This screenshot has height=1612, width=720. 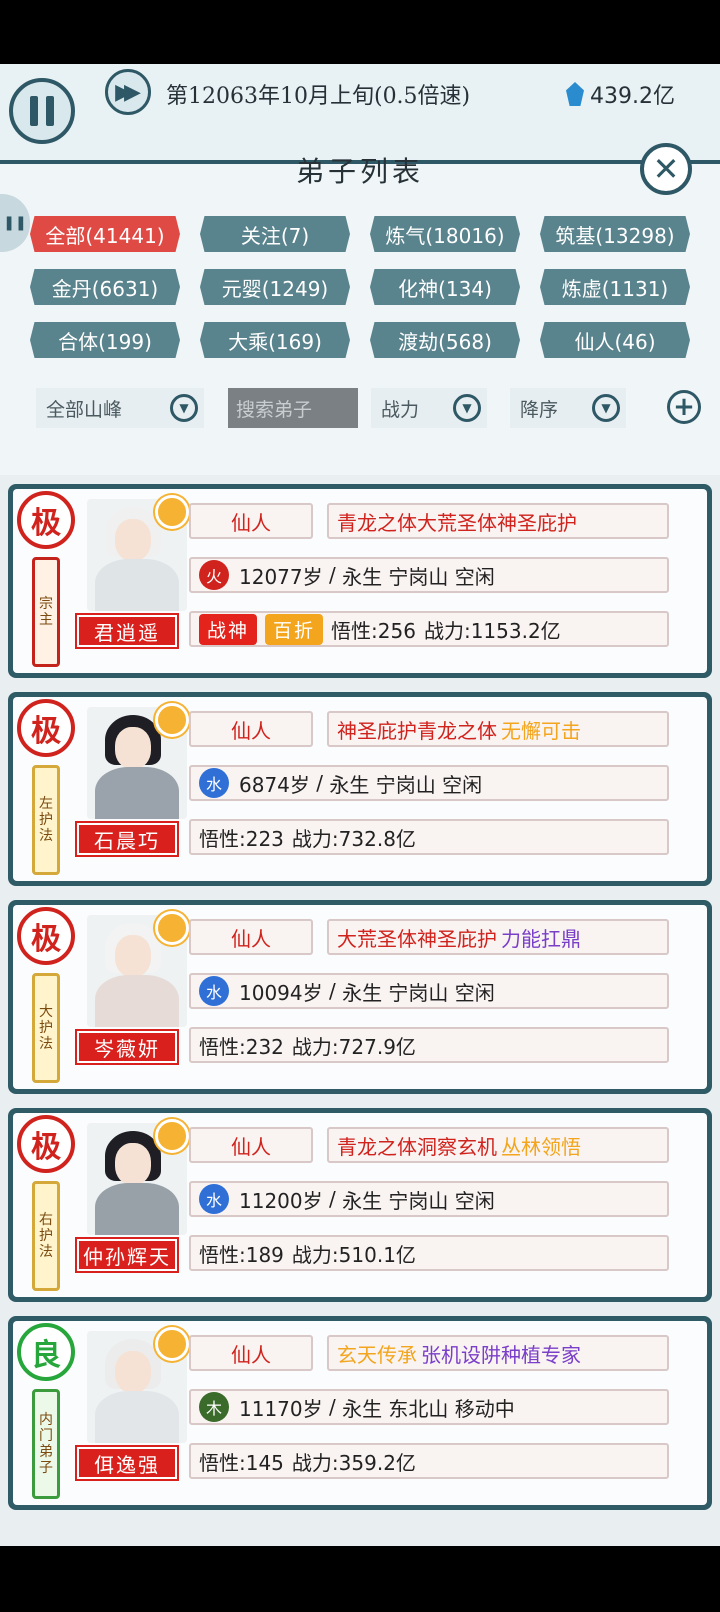 What do you see at coordinates (360, 1579) in the screenshot?
I see `system-nav-bar` at bounding box center [360, 1579].